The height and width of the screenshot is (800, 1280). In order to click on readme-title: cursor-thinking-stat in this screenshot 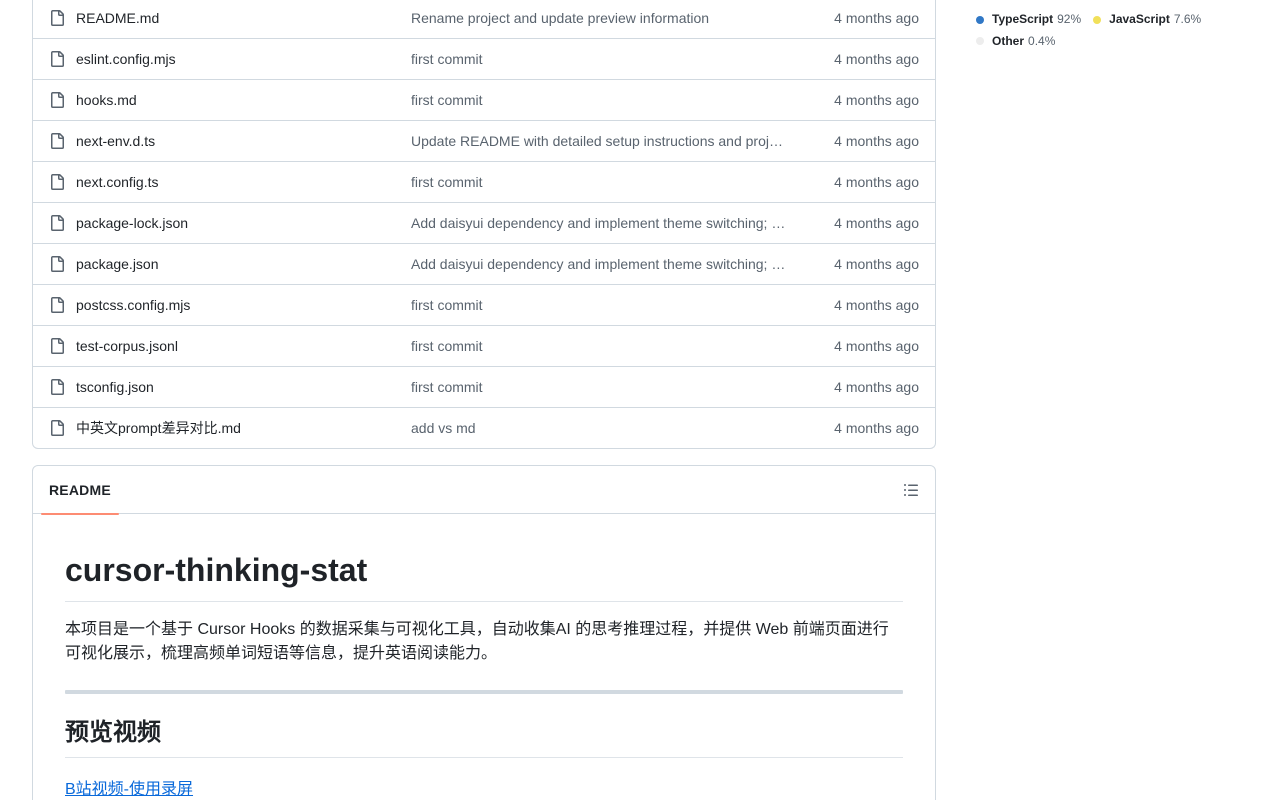, I will do `click(484, 576)`.